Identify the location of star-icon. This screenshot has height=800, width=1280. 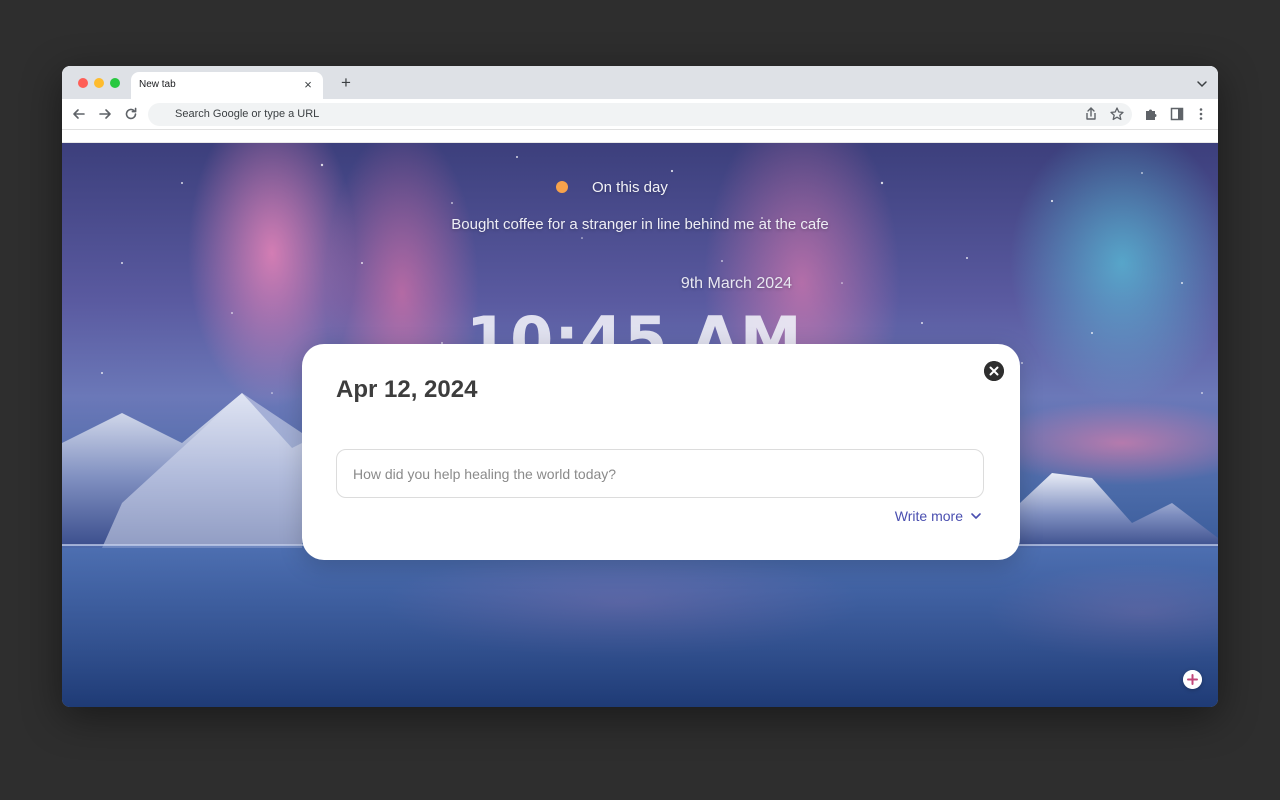
(1117, 114).